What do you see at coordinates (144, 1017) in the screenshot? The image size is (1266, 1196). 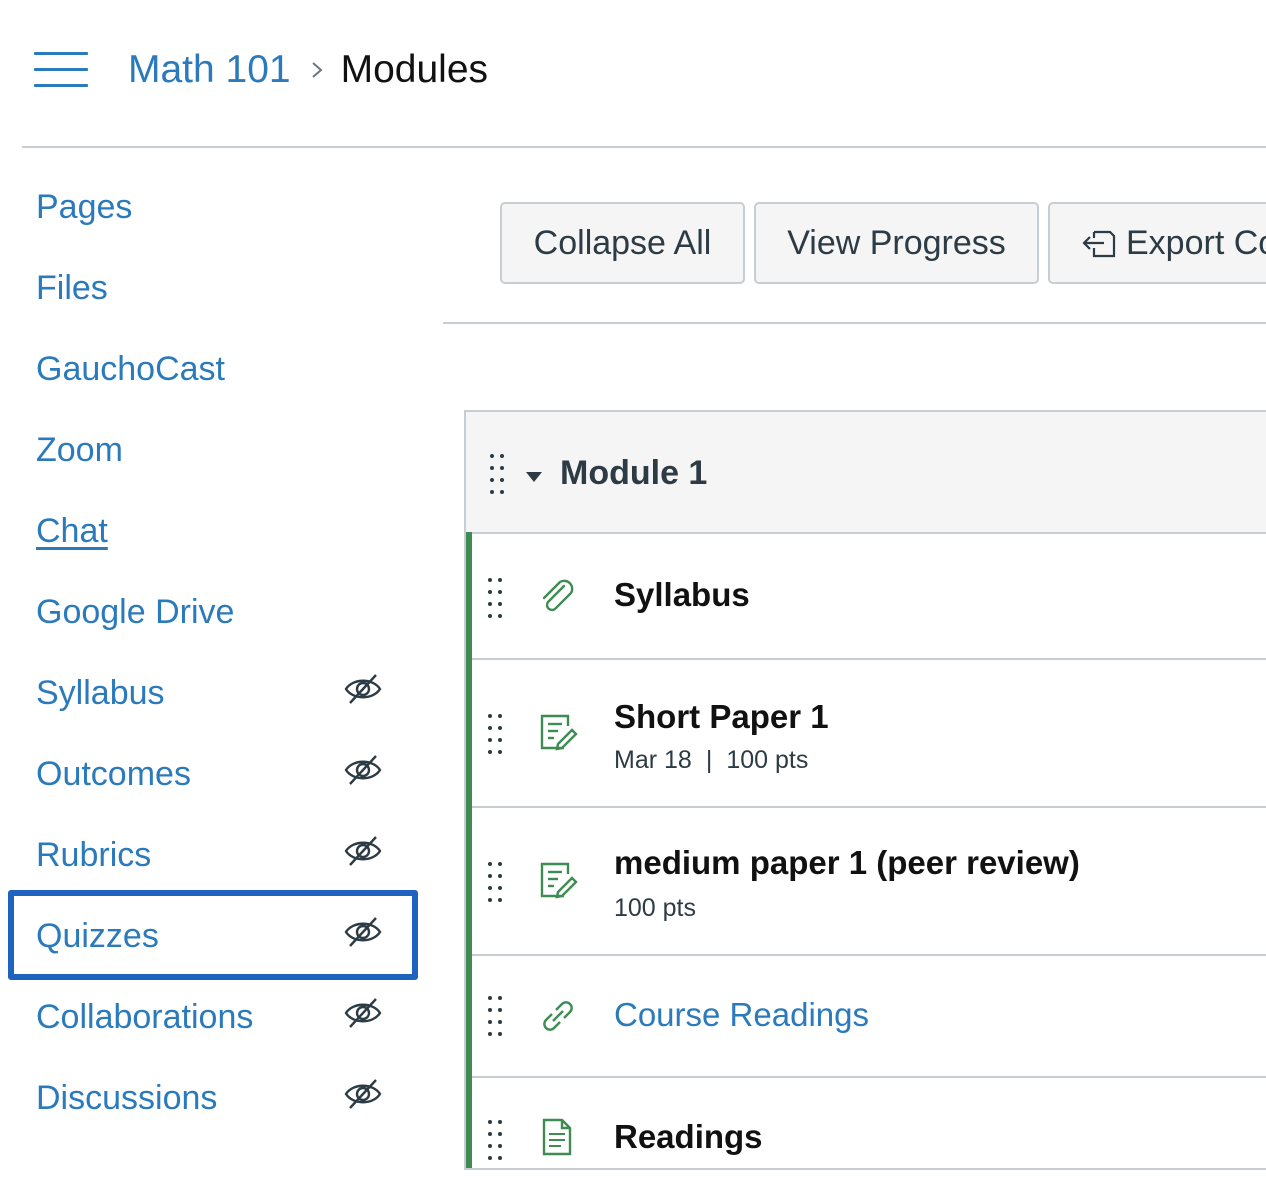 I see `sidebar-item-label: Collaborations` at bounding box center [144, 1017].